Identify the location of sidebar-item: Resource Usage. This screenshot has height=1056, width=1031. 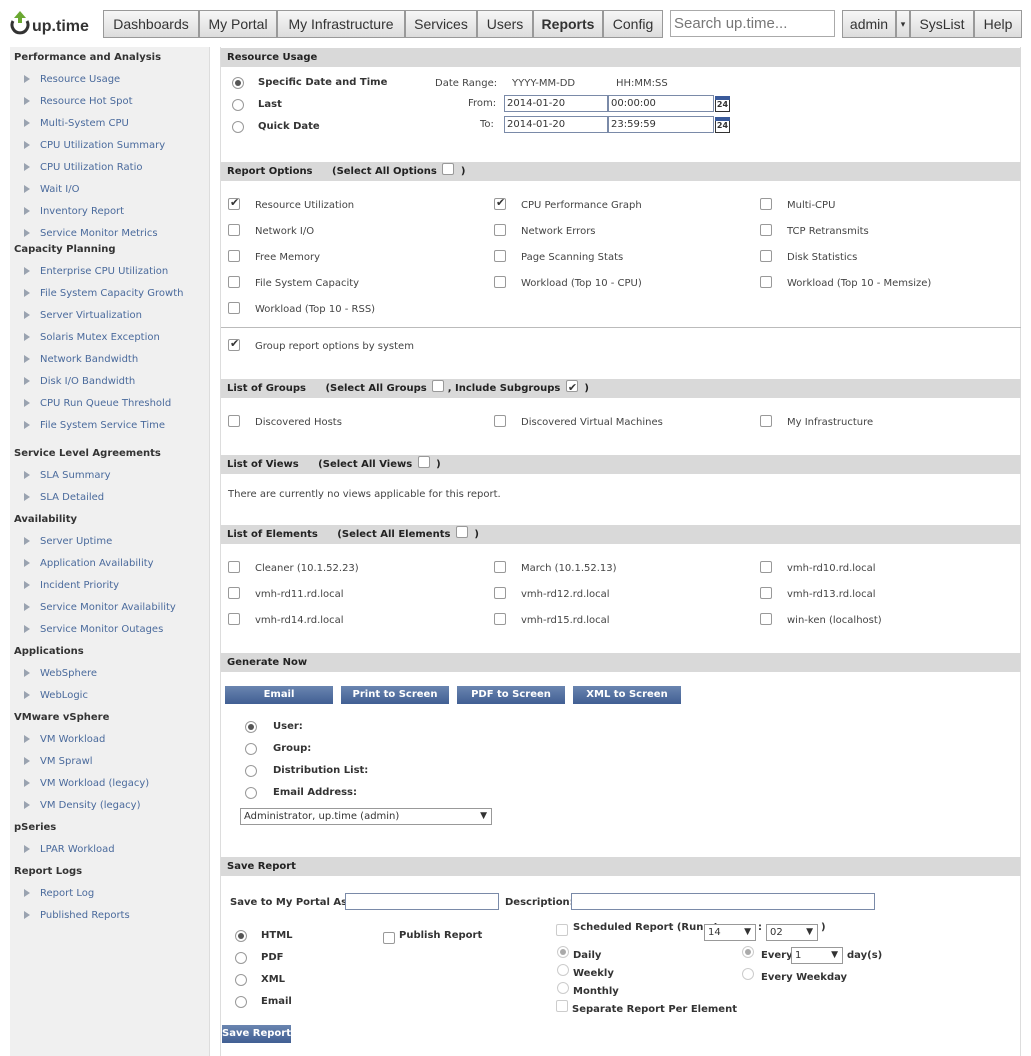
(72, 79).